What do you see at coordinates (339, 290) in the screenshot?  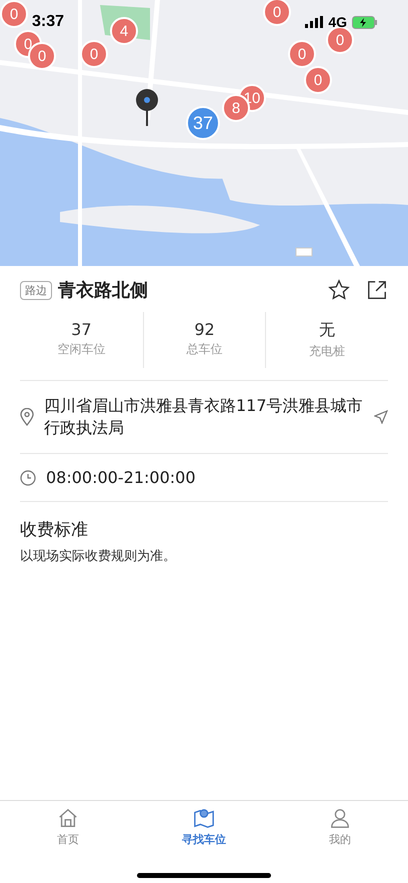 I see `star-icon` at bounding box center [339, 290].